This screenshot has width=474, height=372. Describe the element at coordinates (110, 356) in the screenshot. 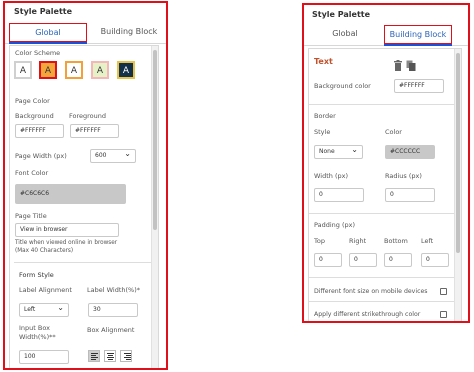

I see `align-center-icon` at that location.